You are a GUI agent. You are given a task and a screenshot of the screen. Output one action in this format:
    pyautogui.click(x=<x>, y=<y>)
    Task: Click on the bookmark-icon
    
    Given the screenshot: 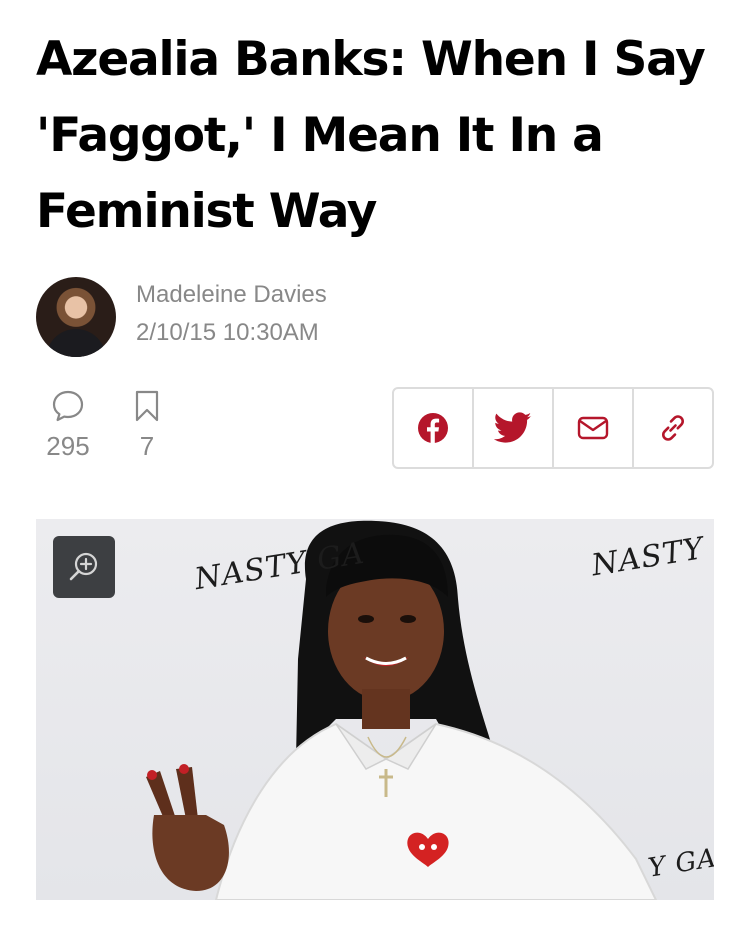 What is the action you would take?
    pyautogui.click(x=147, y=406)
    